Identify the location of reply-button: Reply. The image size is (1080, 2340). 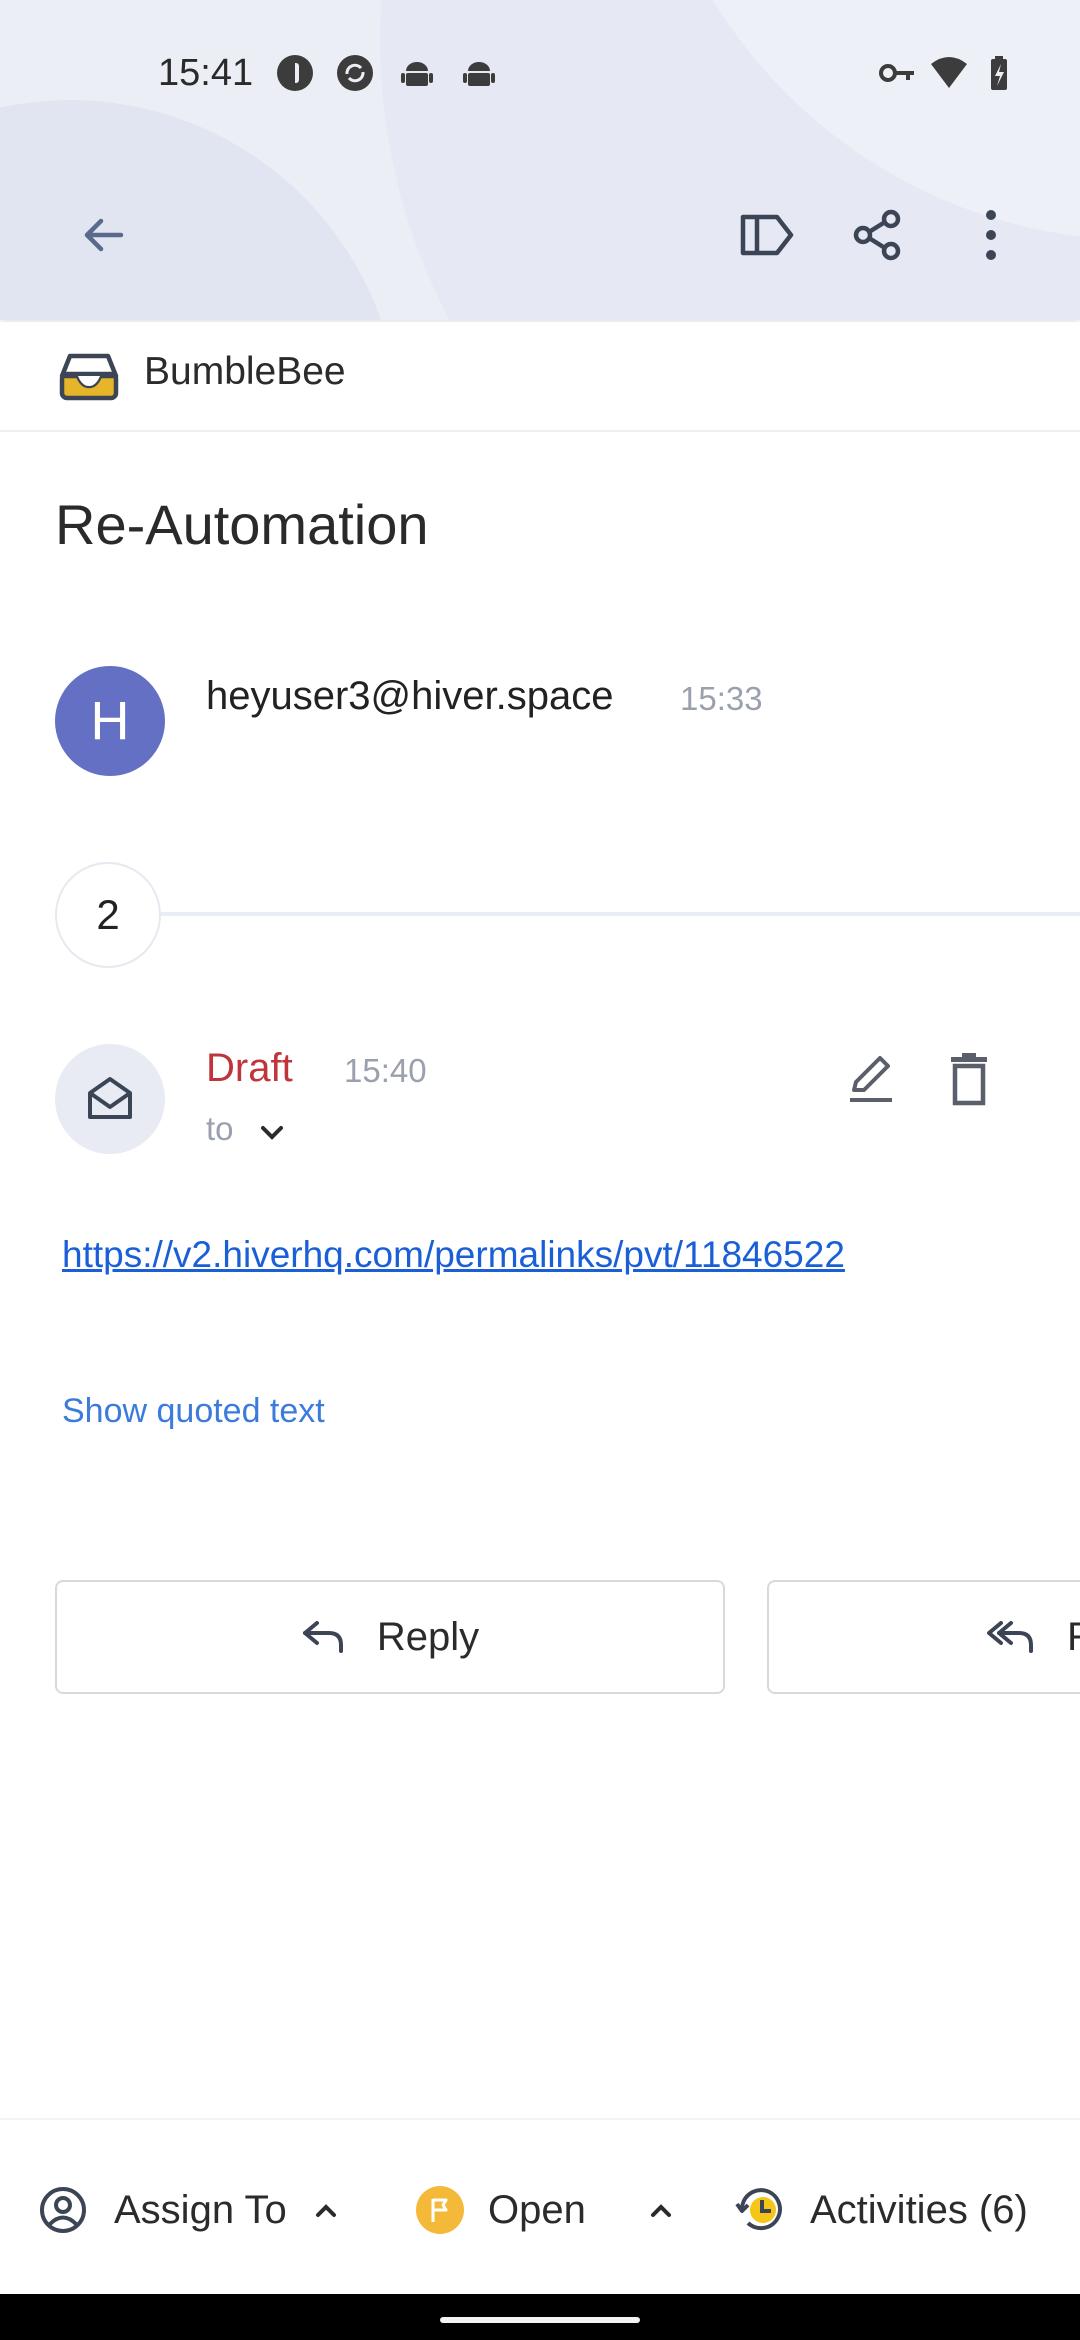
(390, 1637).